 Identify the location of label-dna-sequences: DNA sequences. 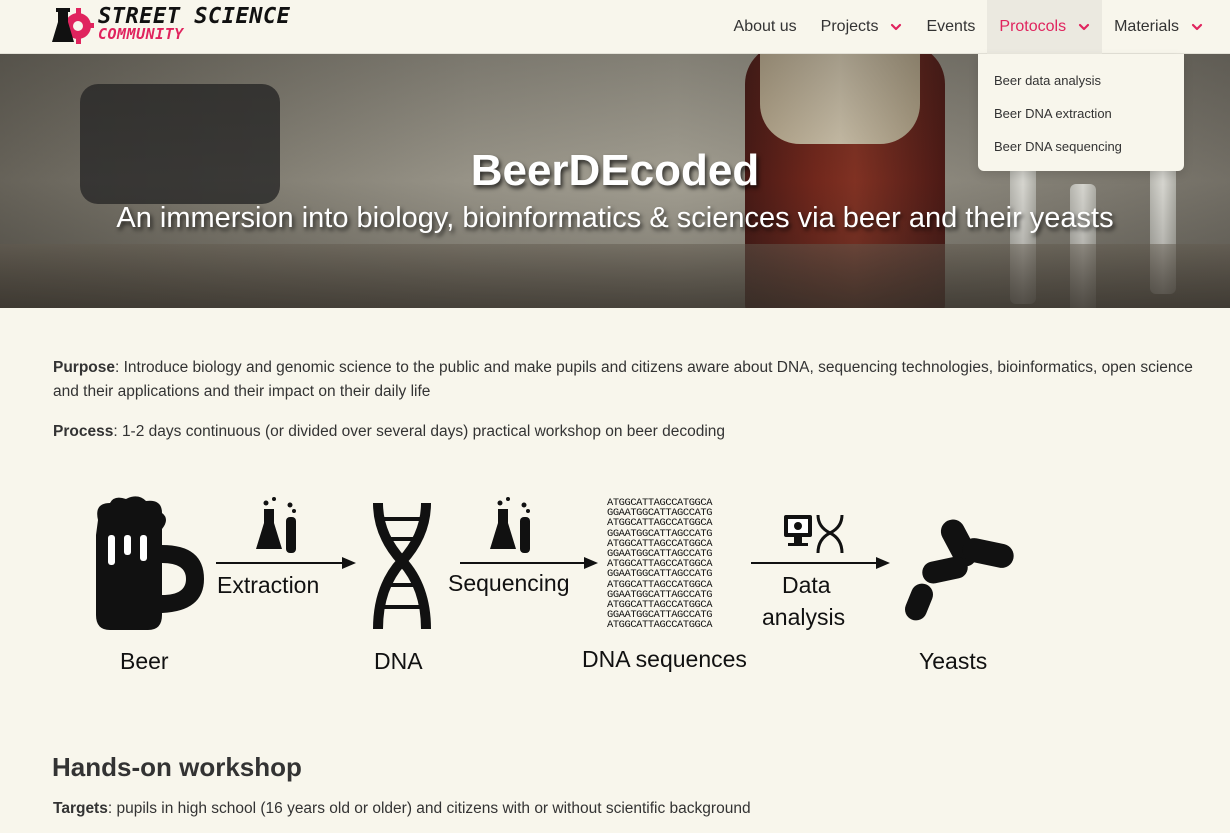
(664, 659).